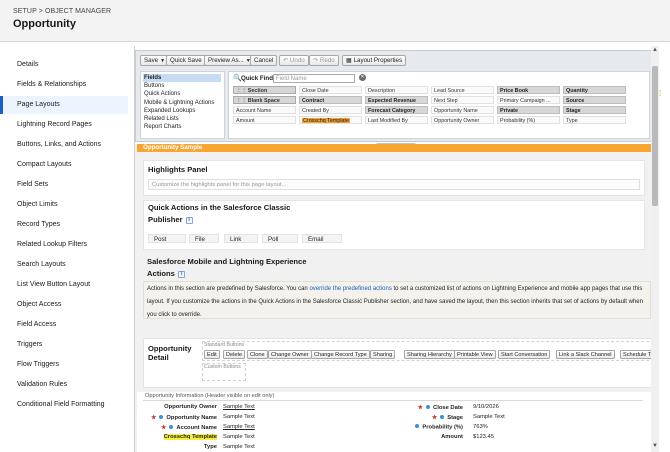 This screenshot has height=452, width=670. What do you see at coordinates (594, 110) in the screenshot?
I see `palette-field: Stage` at bounding box center [594, 110].